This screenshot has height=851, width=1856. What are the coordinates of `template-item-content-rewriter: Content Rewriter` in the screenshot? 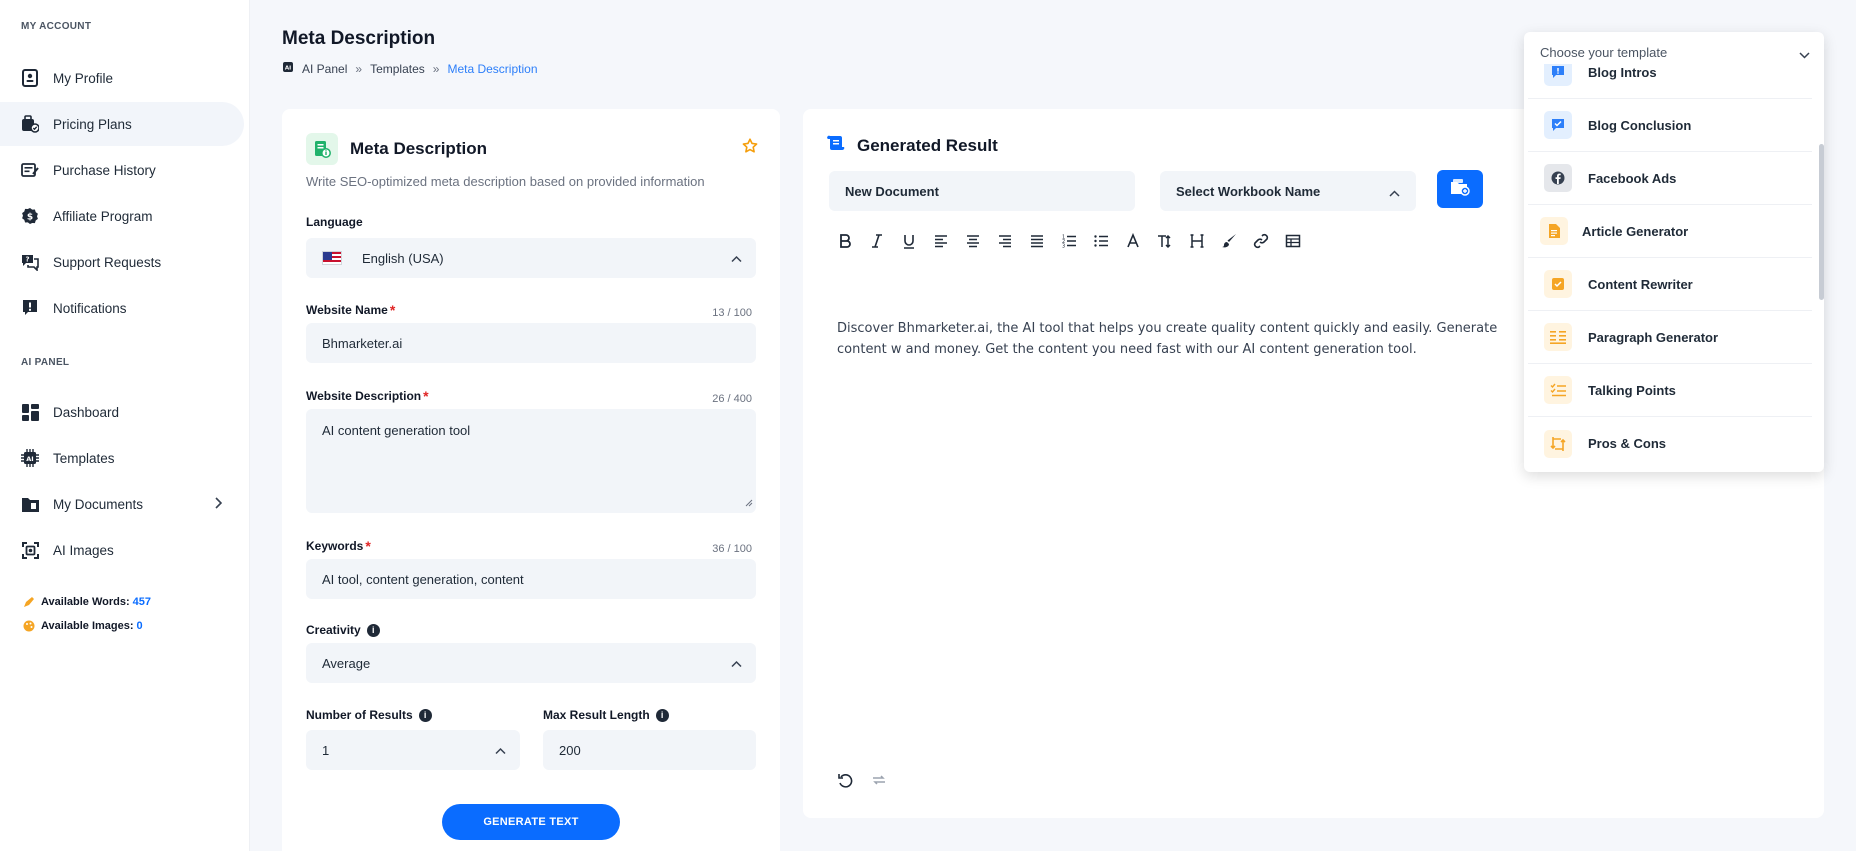 It's located at (1670, 284).